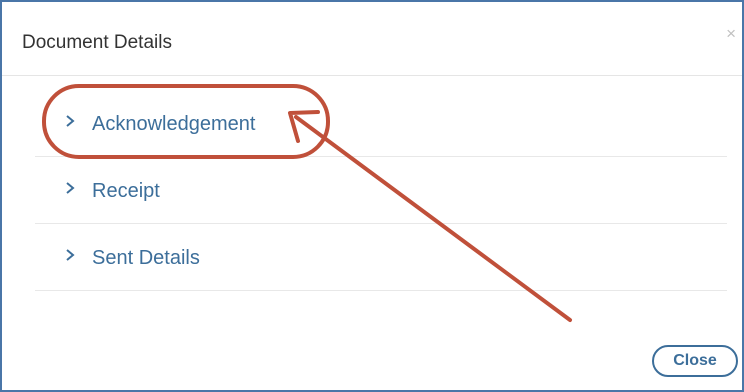  Describe the element at coordinates (174, 124) in the screenshot. I see `accordion-item-label: Acknowledgement` at that location.